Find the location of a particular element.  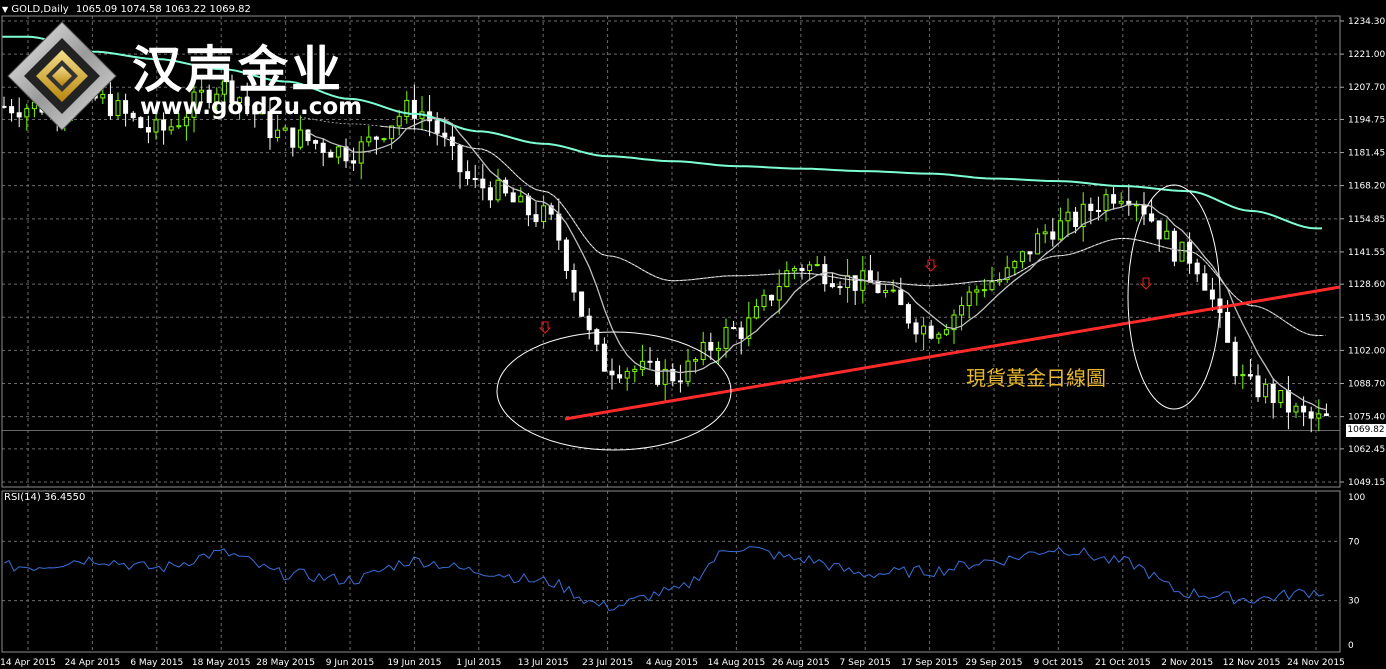

current-price-label: 1069.82 is located at coordinates (1366, 430).